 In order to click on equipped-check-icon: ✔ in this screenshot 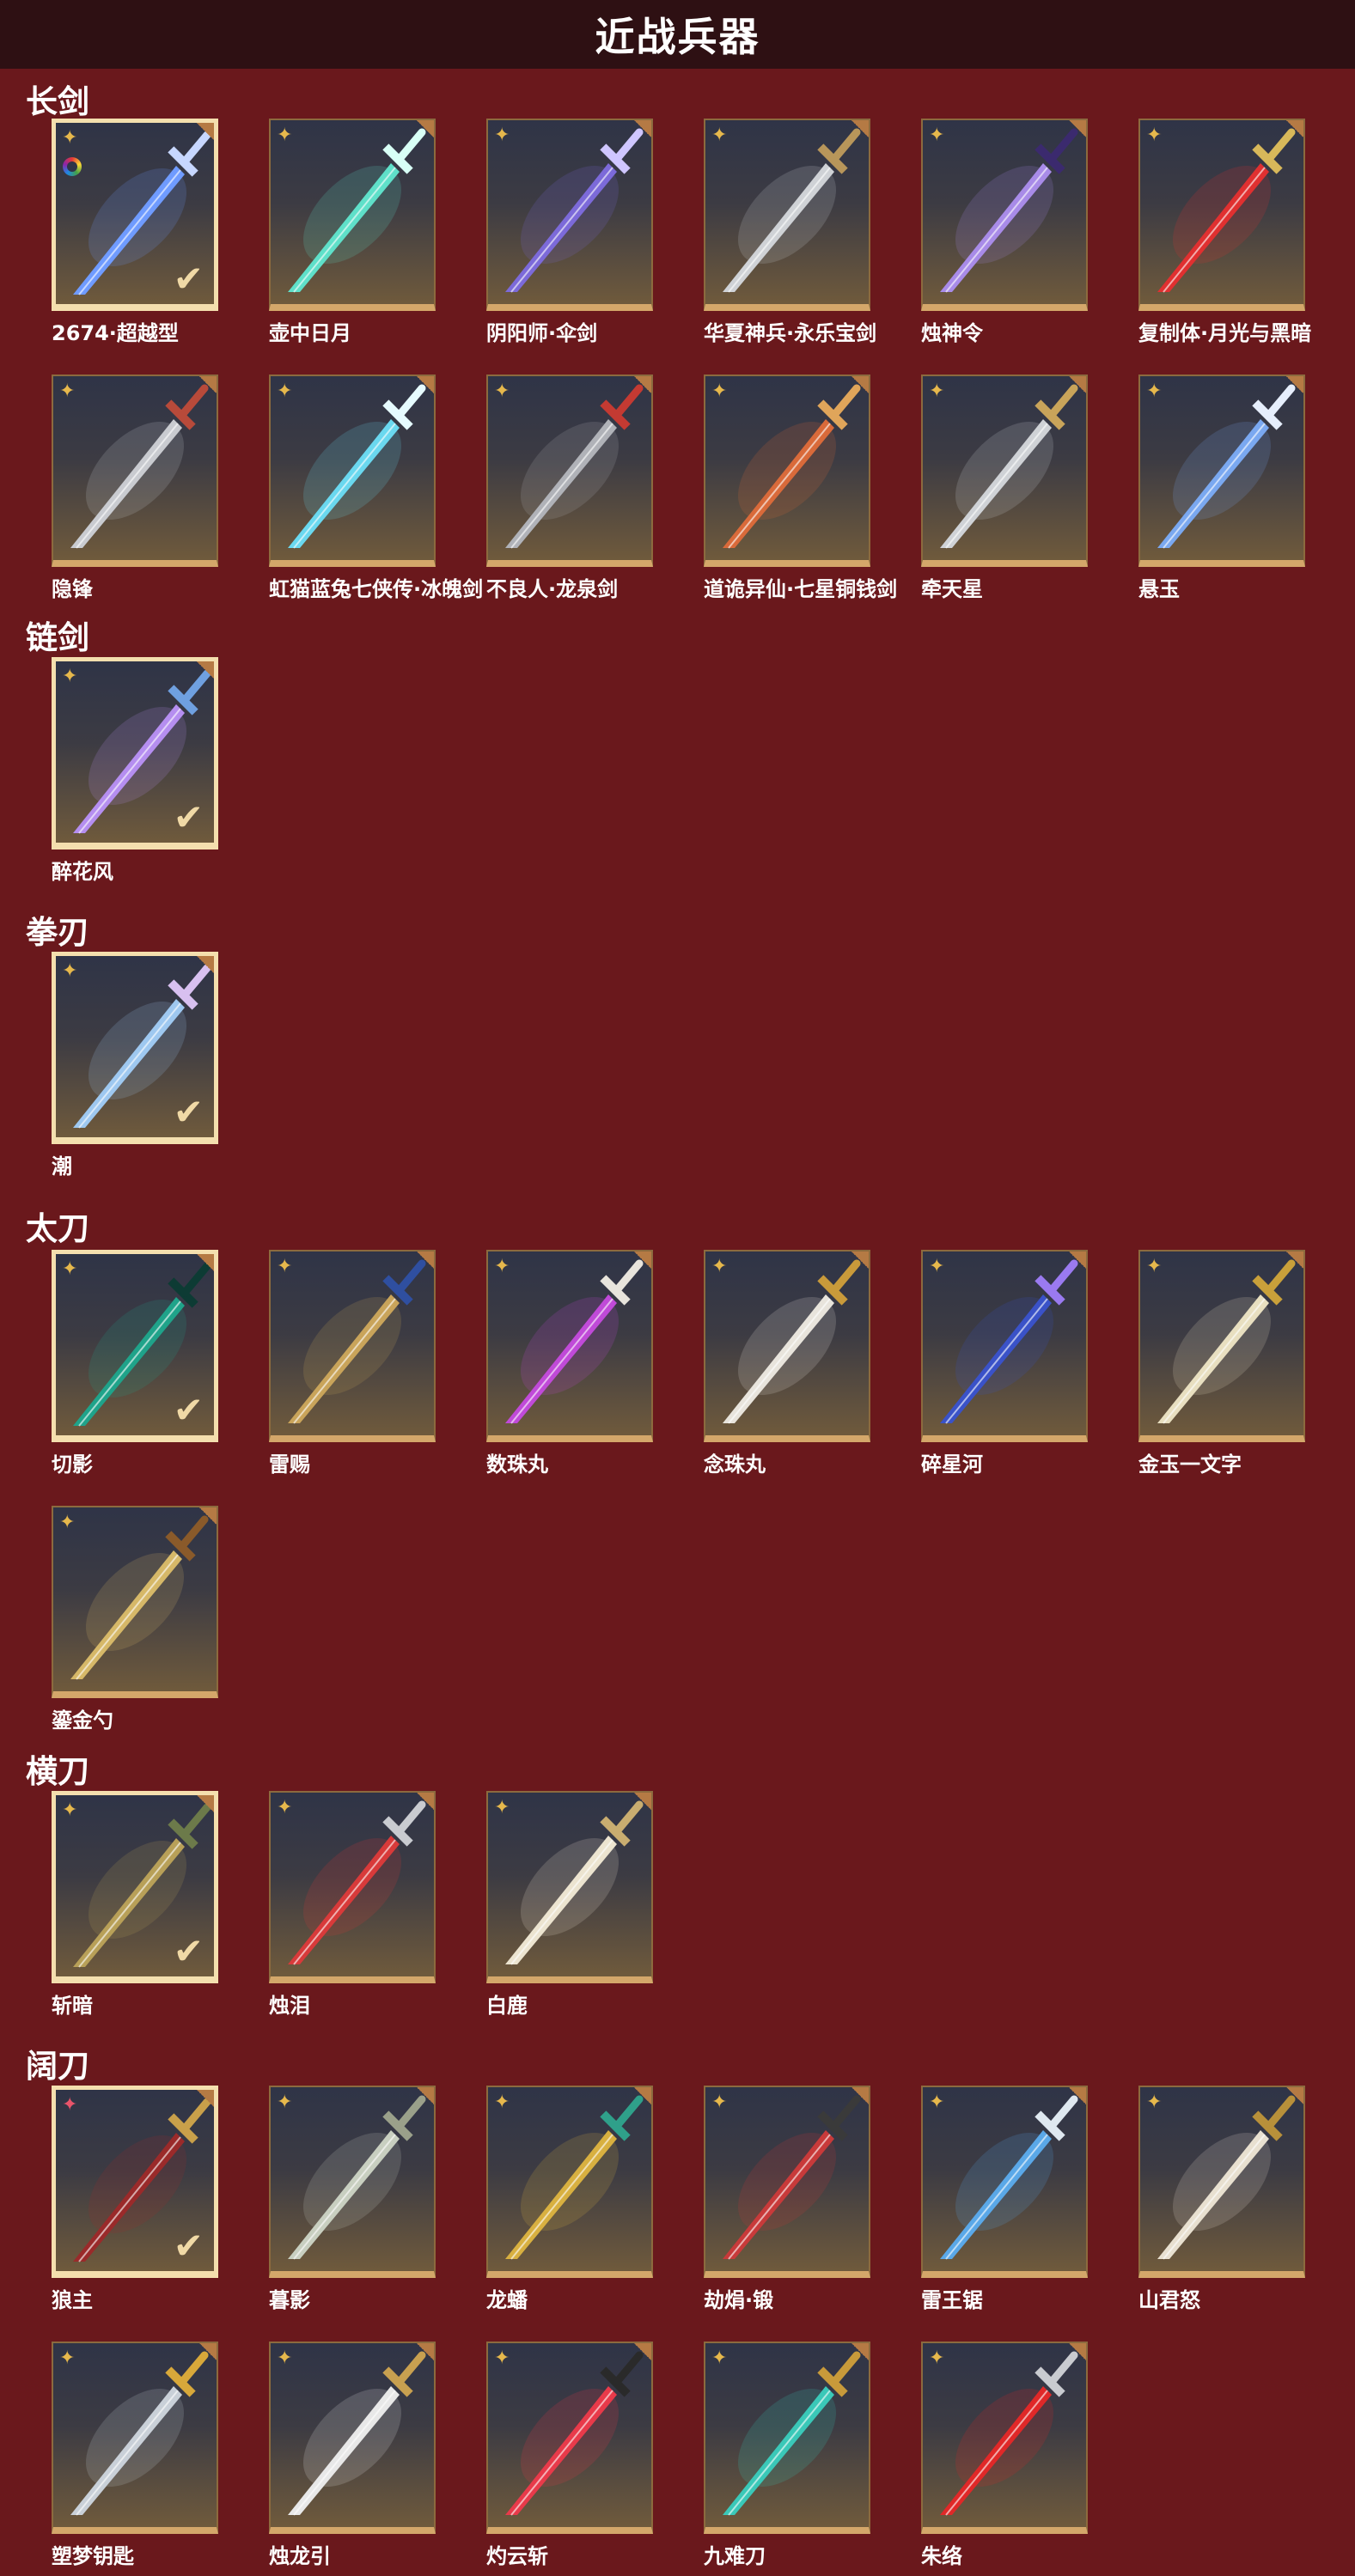, I will do `click(188, 817)`.